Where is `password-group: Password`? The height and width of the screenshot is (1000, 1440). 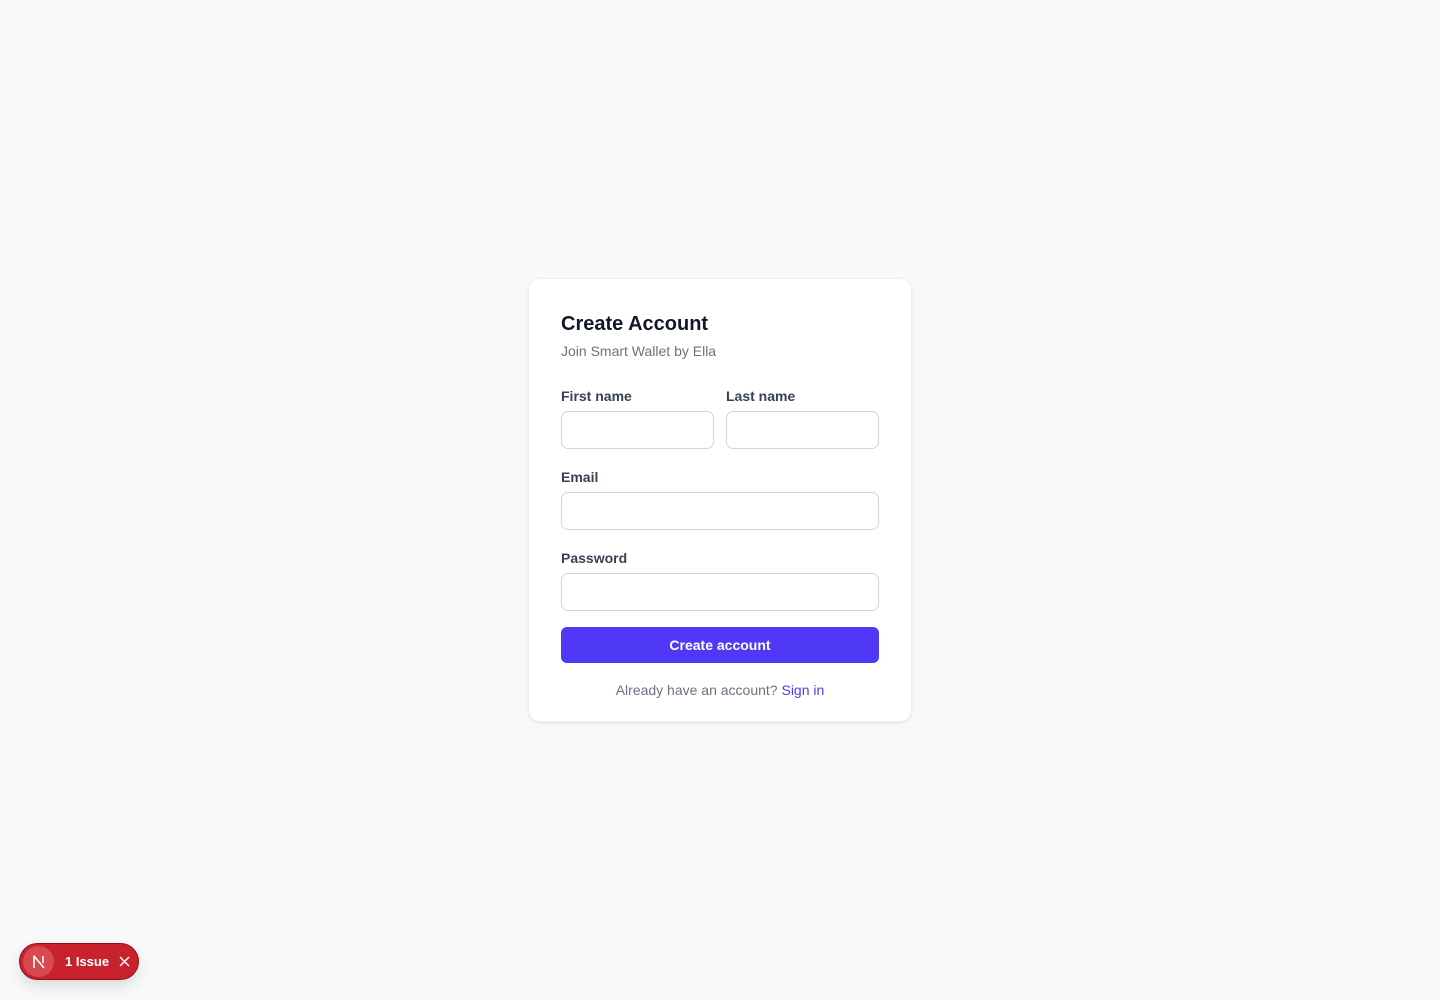 password-group: Password is located at coordinates (720, 579).